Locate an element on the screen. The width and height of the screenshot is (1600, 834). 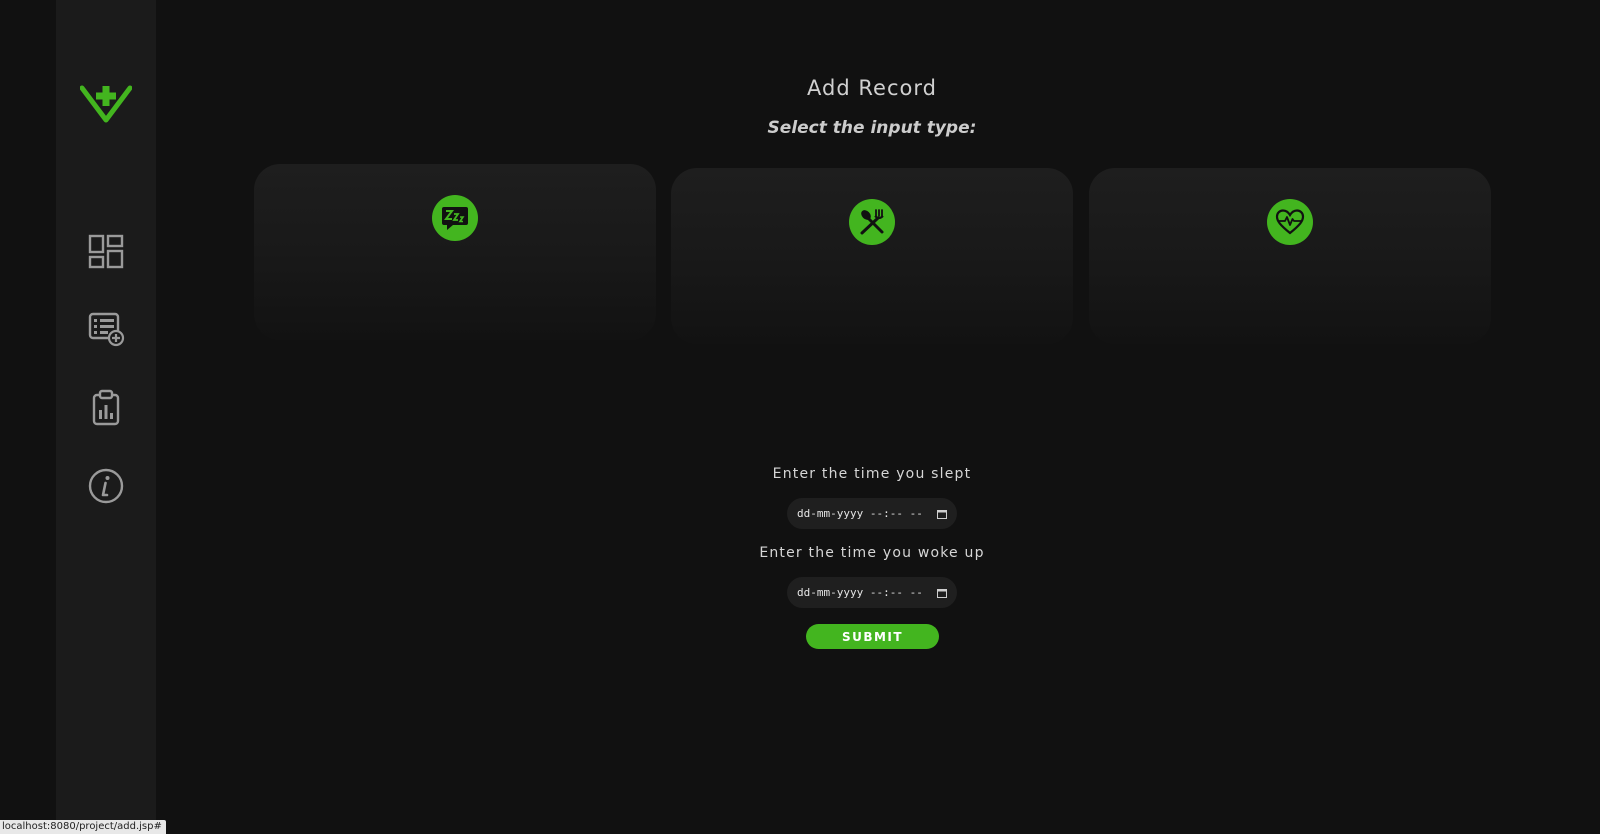
woke-time-label: Enter the time you woke up is located at coordinates (872, 553).